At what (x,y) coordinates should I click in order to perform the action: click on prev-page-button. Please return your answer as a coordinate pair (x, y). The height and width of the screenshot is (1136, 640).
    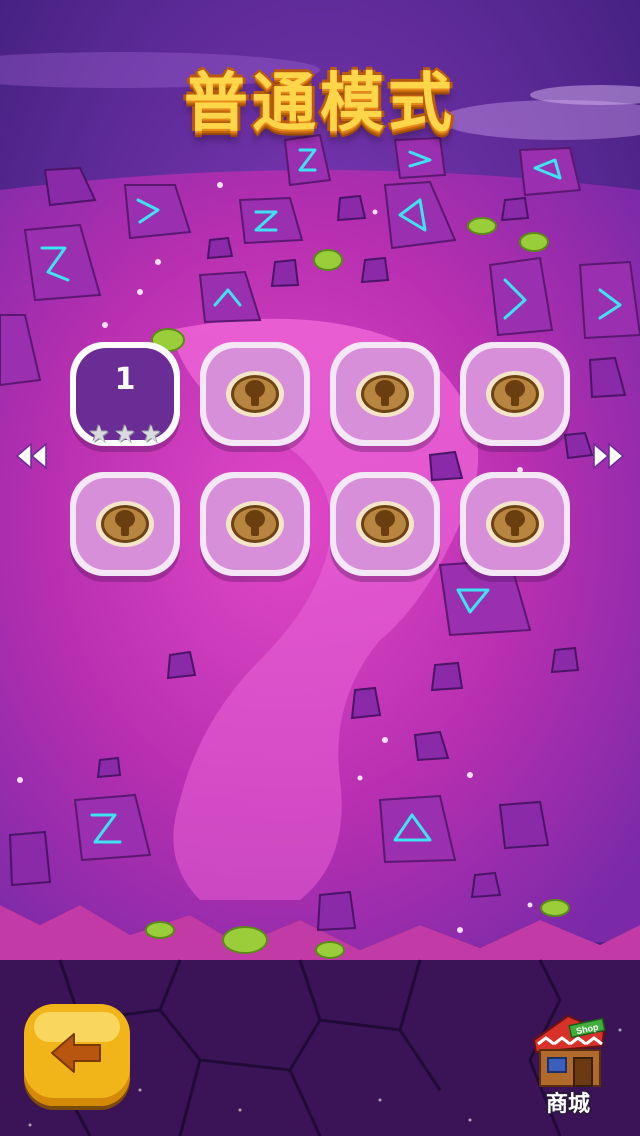
    Looking at the image, I should click on (31, 456).